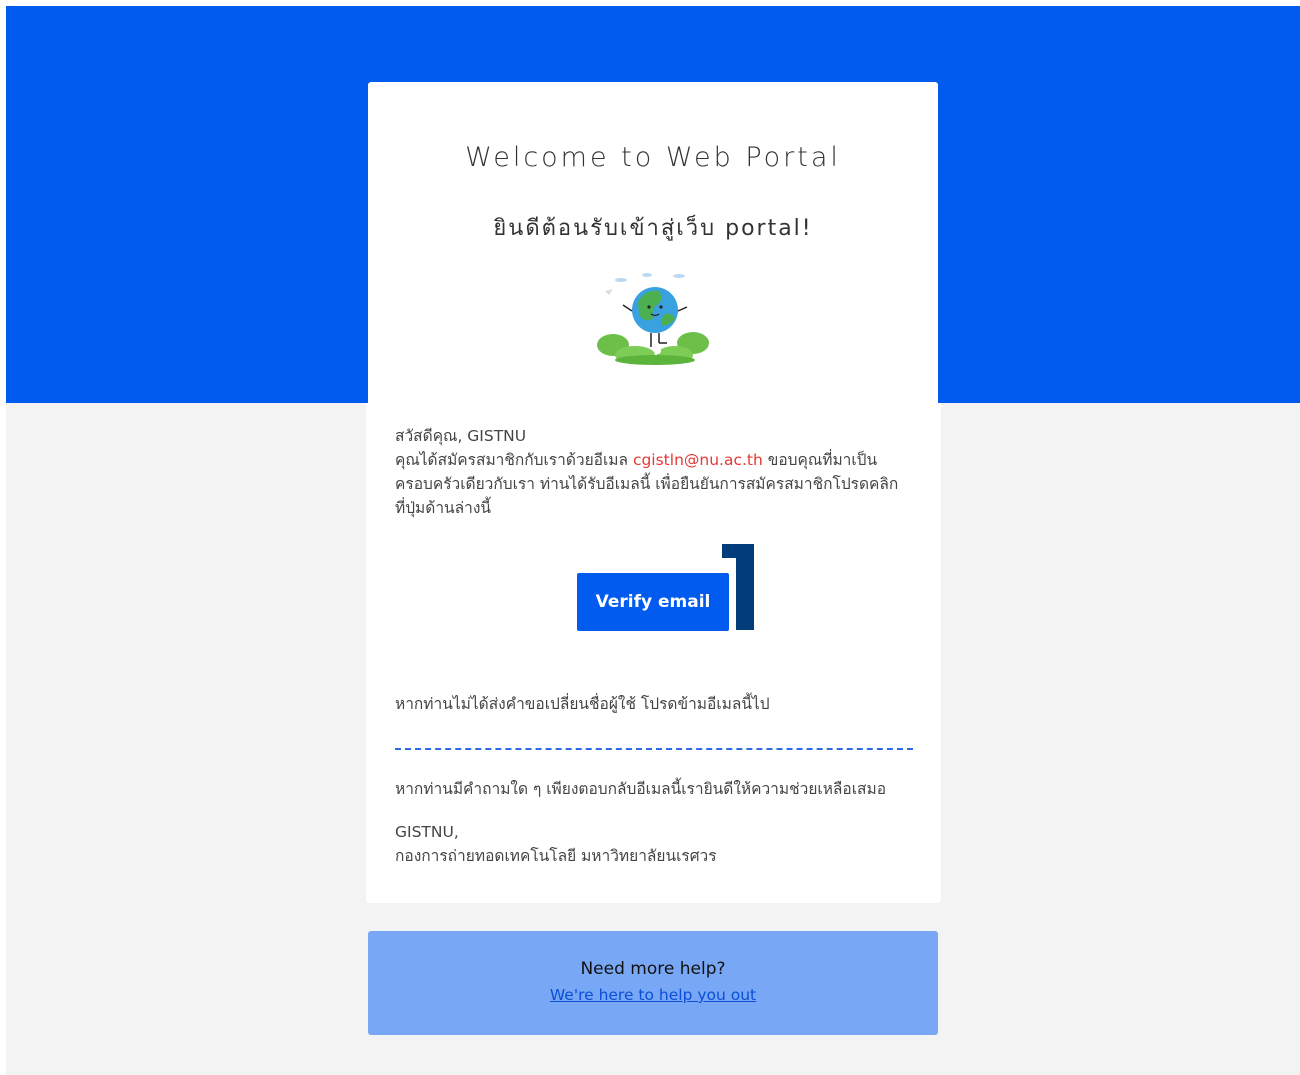  What do you see at coordinates (698, 460) in the screenshot?
I see `email-address: cgistln@nu.ac.th` at bounding box center [698, 460].